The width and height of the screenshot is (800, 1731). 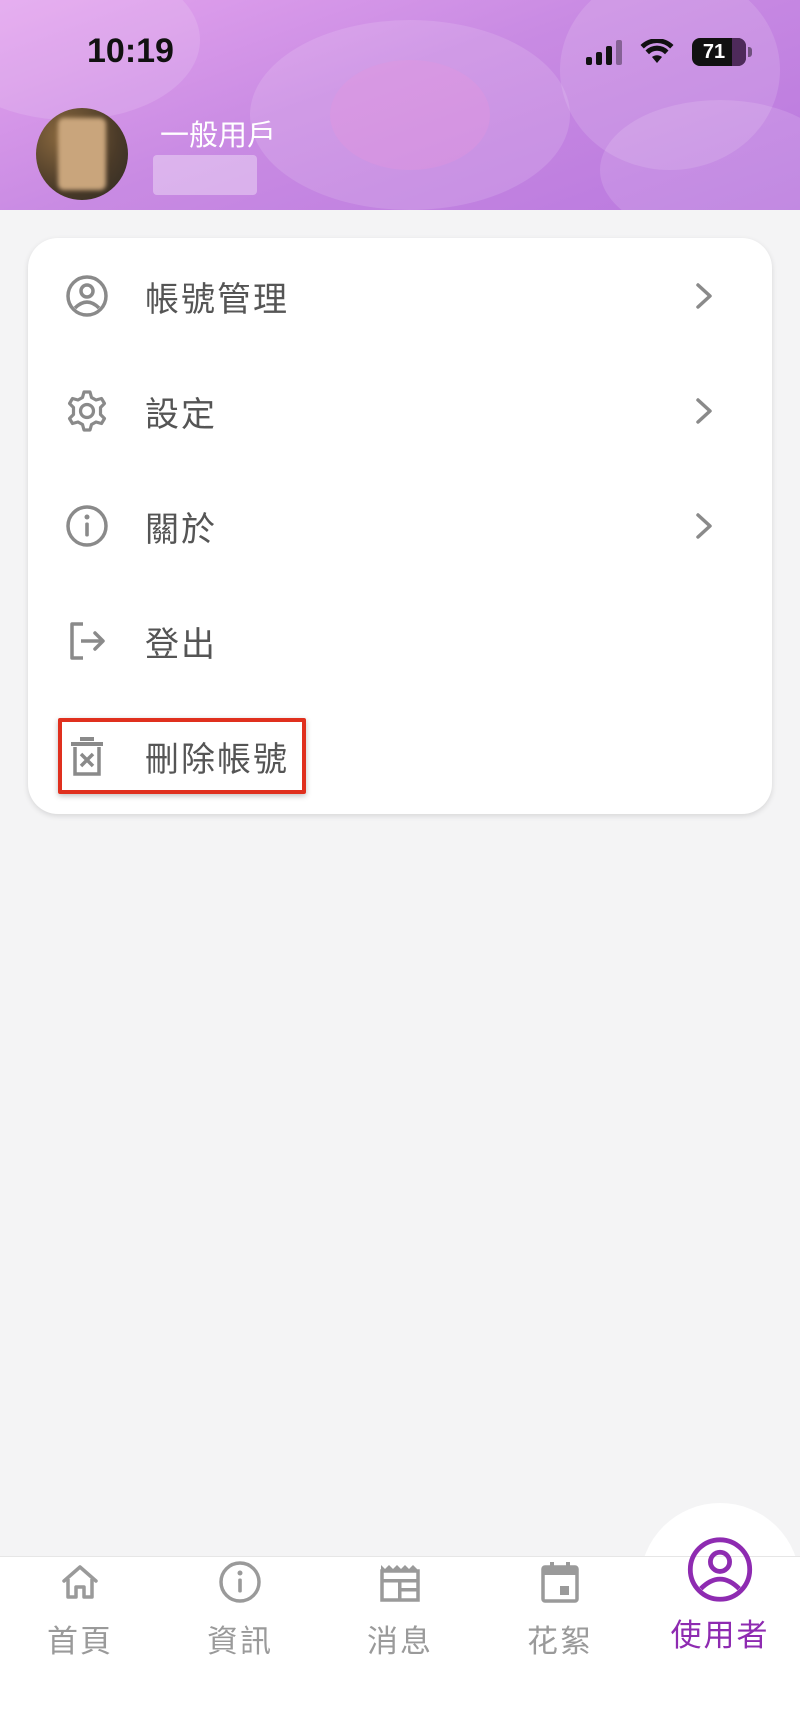 I want to click on username: 一般用戶, so click(x=218, y=135).